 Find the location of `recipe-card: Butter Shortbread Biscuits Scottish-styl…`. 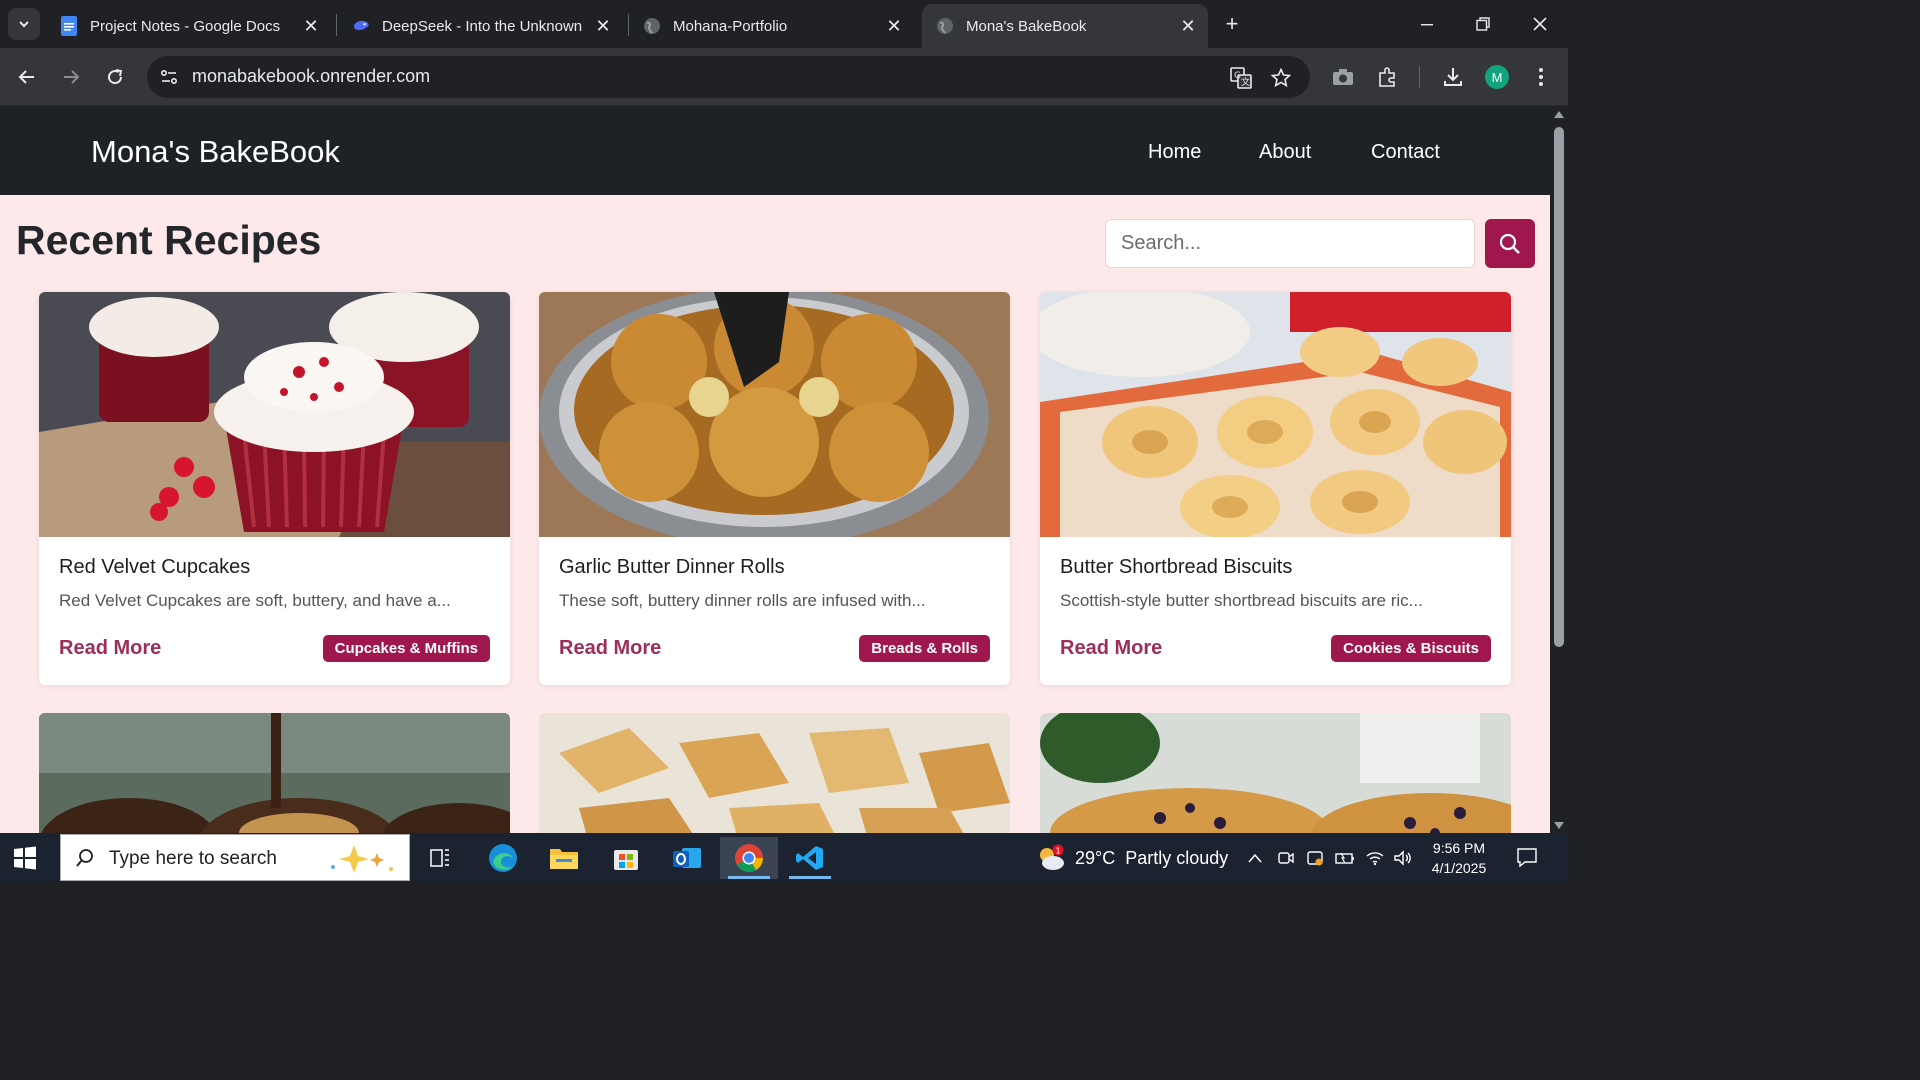

recipe-card: Butter Shortbread Biscuits Scottish-styl… is located at coordinates (1275, 488).